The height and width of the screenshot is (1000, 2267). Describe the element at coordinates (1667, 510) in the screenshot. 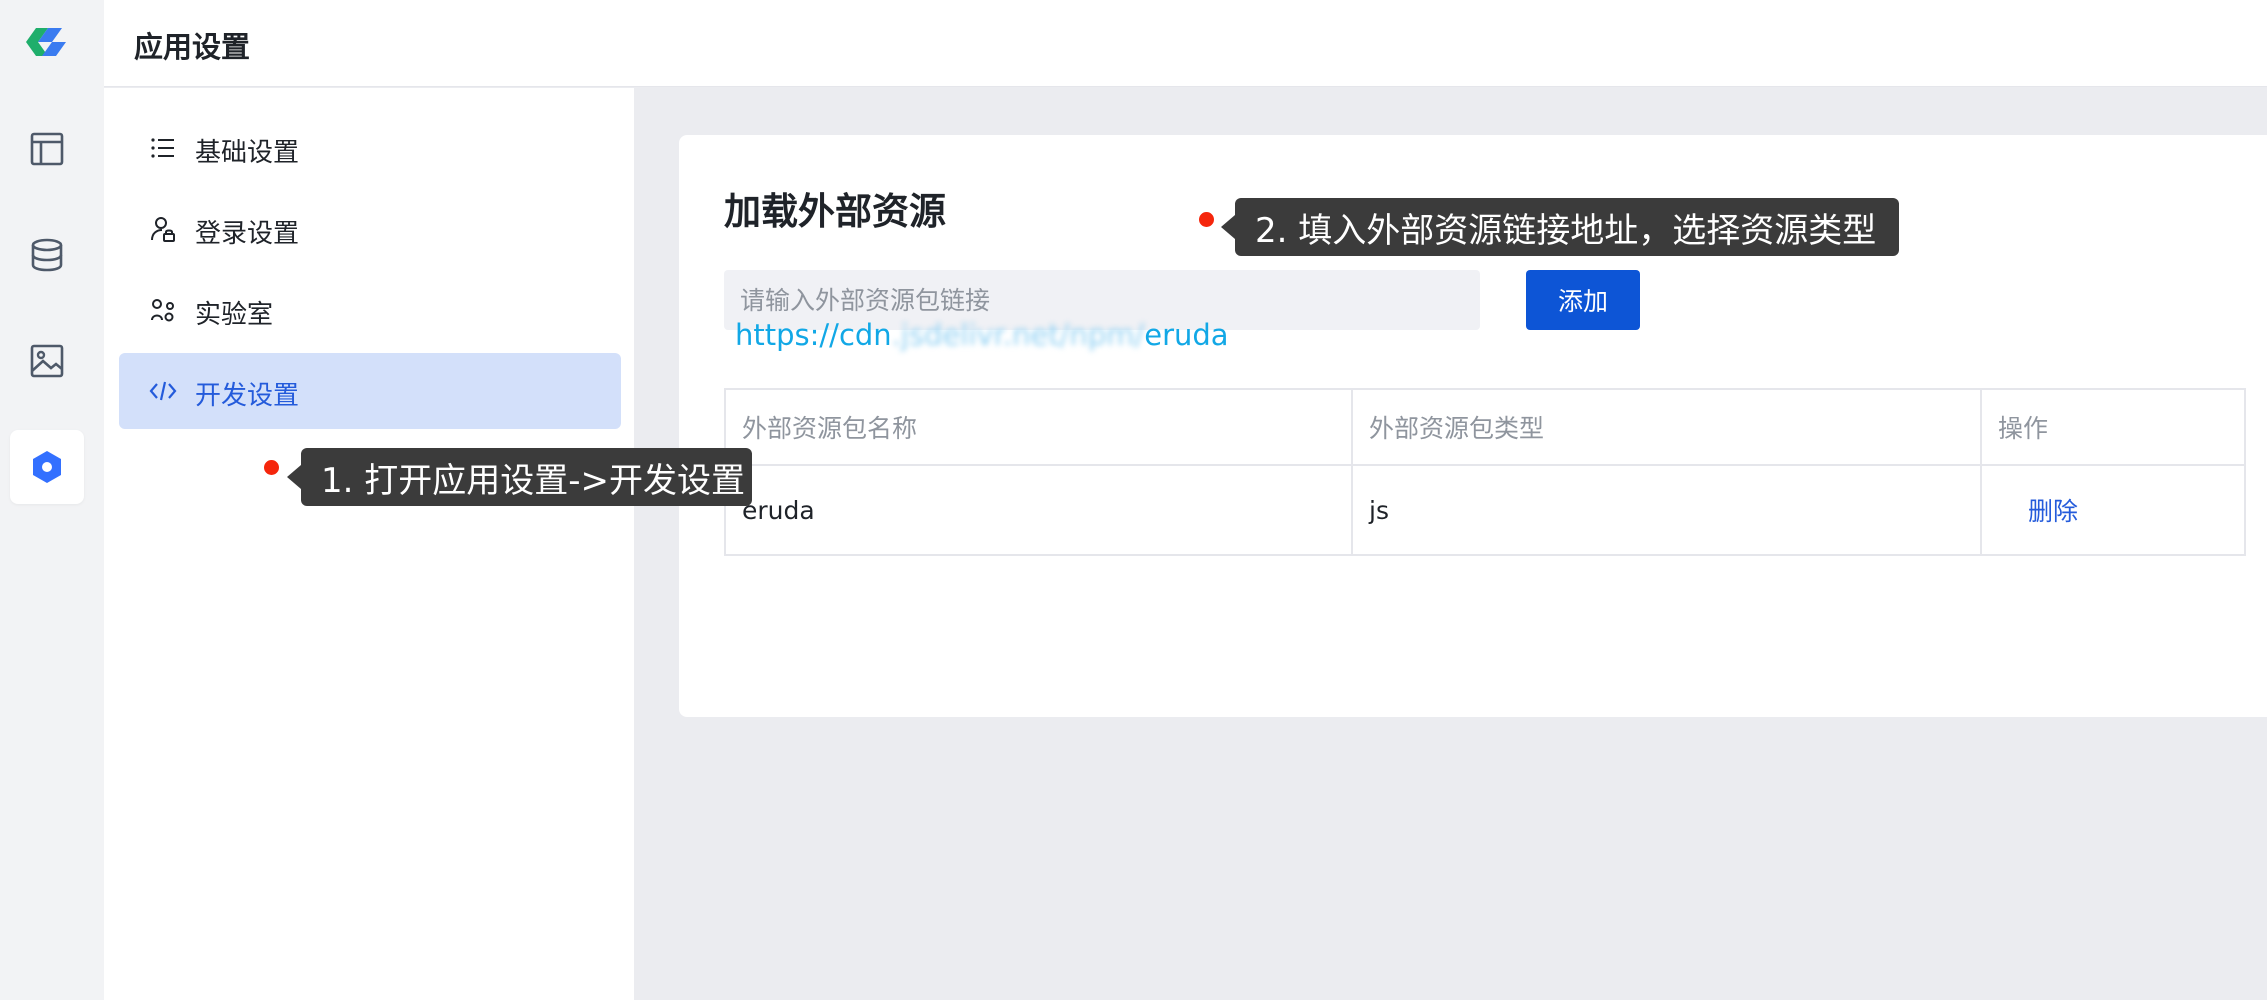

I see `resource-type-cell: js` at that location.